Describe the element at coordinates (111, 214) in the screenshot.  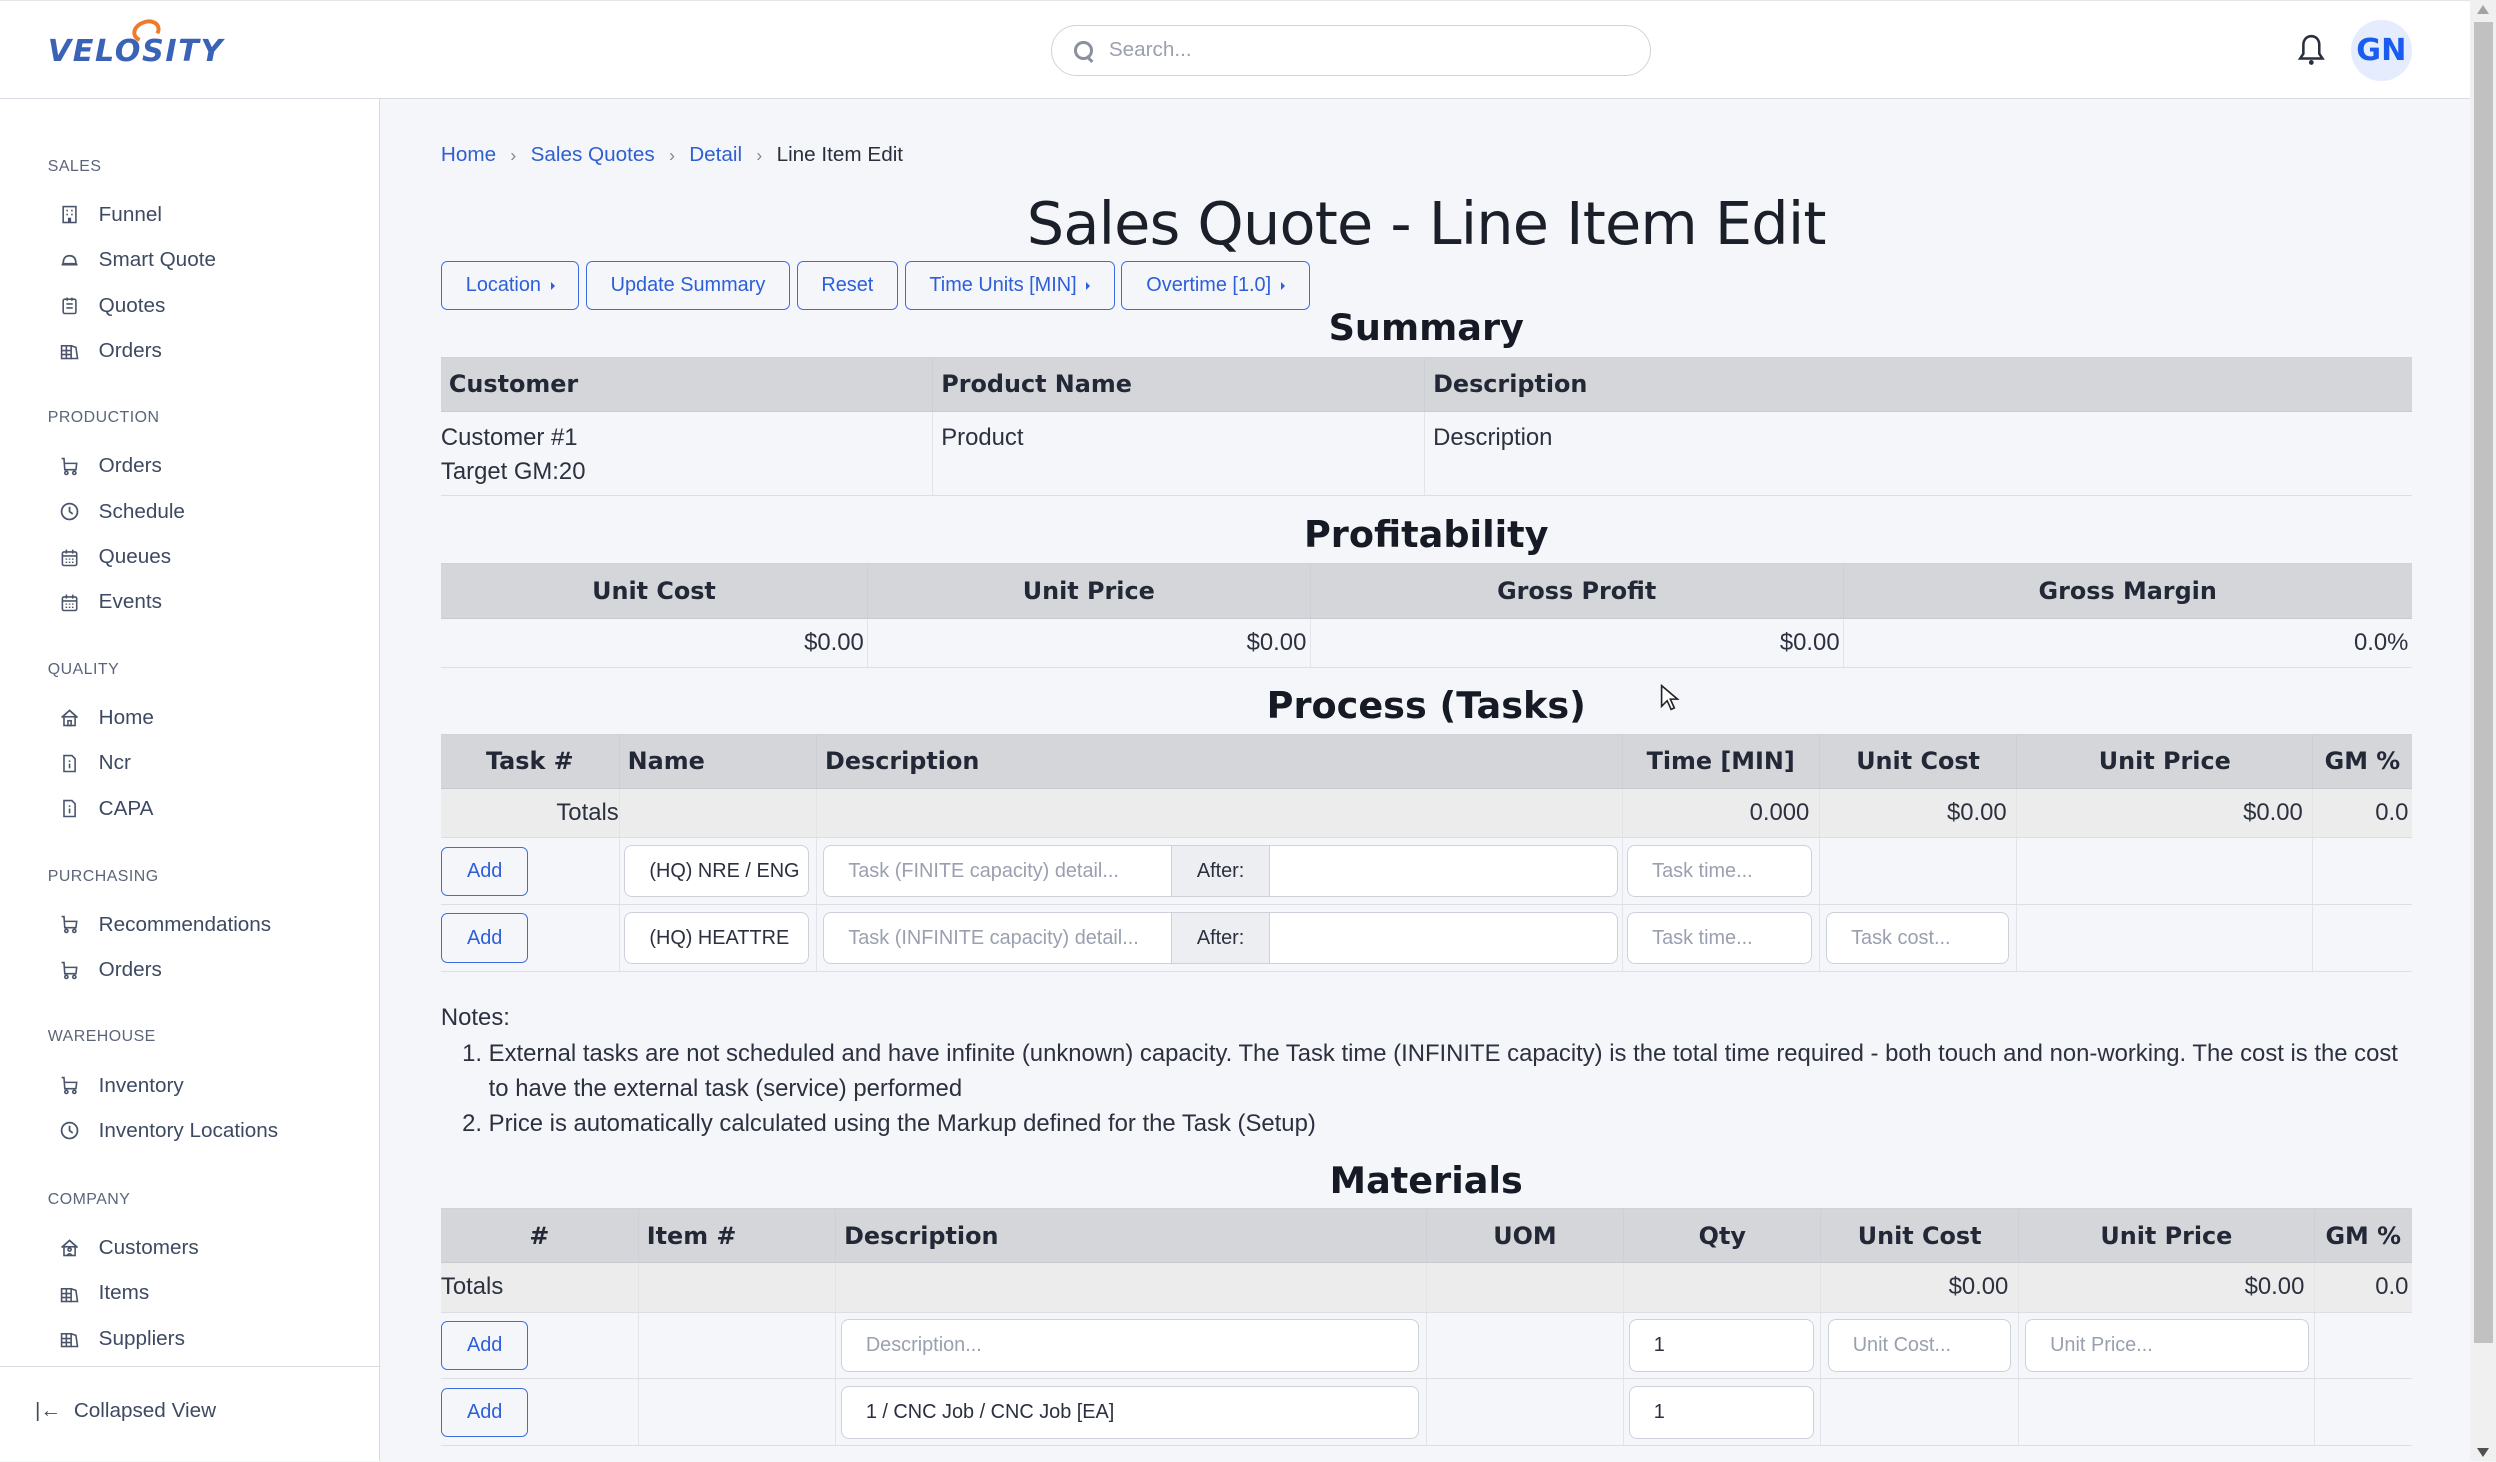
I see `sidebar-item-sales-funnel: Funnel` at that location.